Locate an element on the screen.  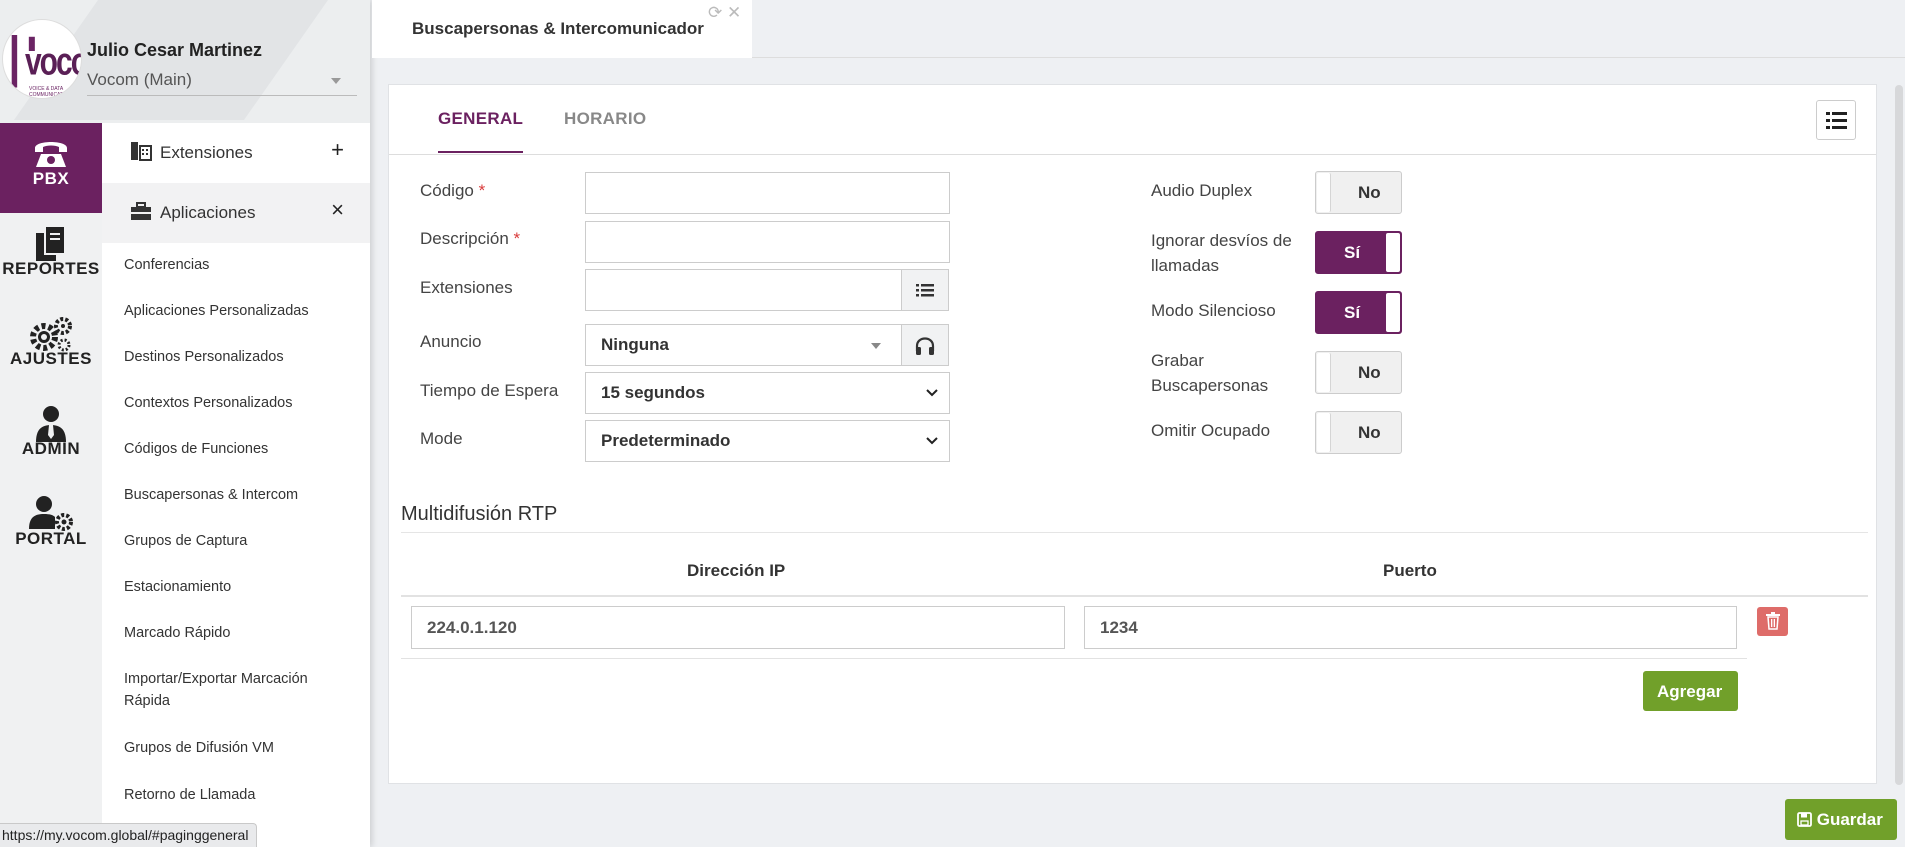
document-tab-title: Buscapersonas & Intercomunicador is located at coordinates (558, 28).